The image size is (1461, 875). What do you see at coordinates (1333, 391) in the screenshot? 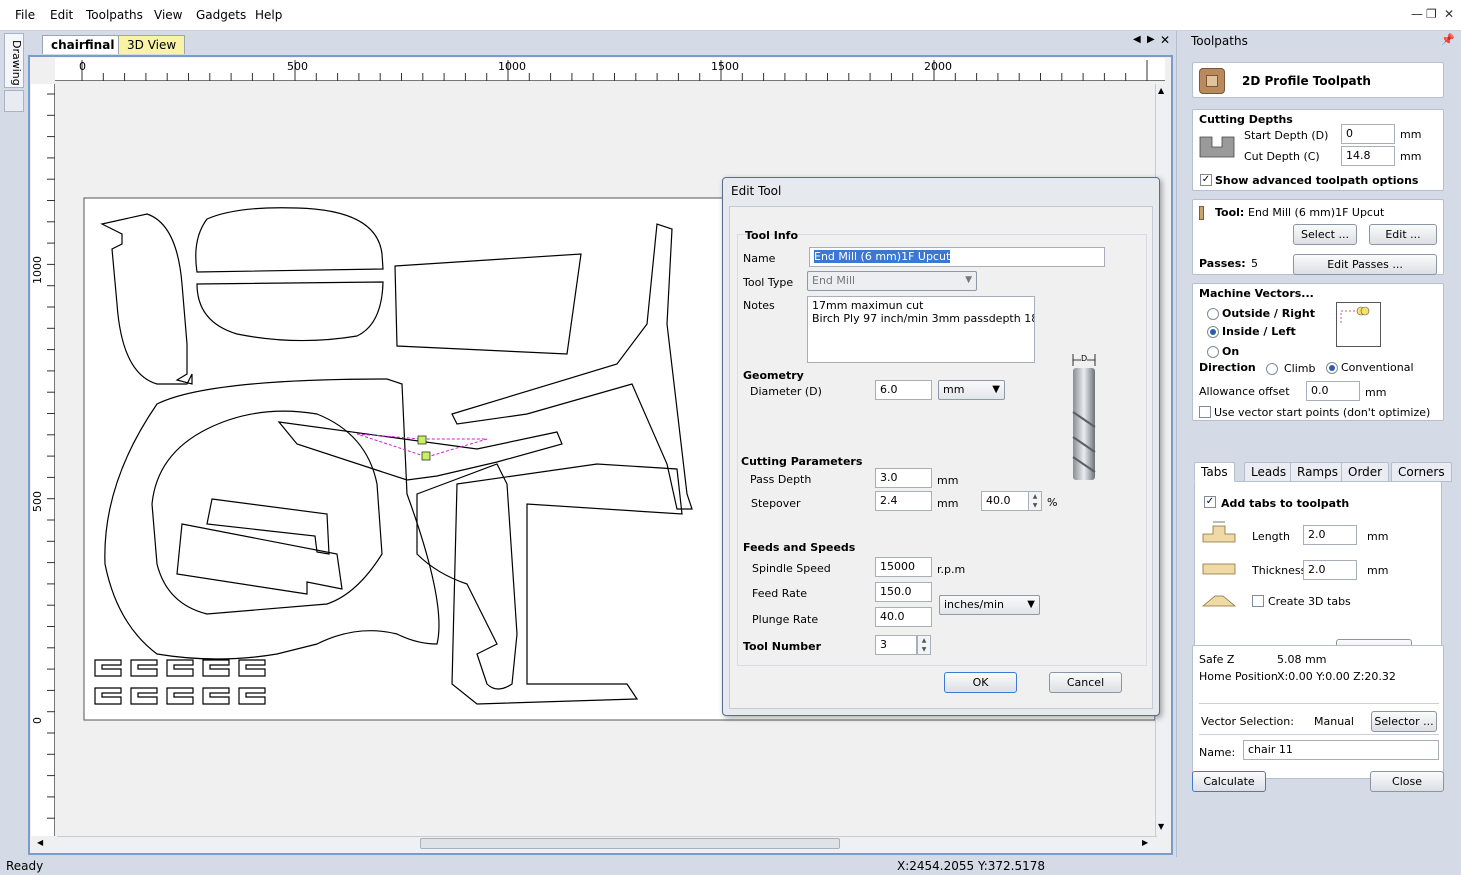
I see `allowance-input: 0.0` at bounding box center [1333, 391].